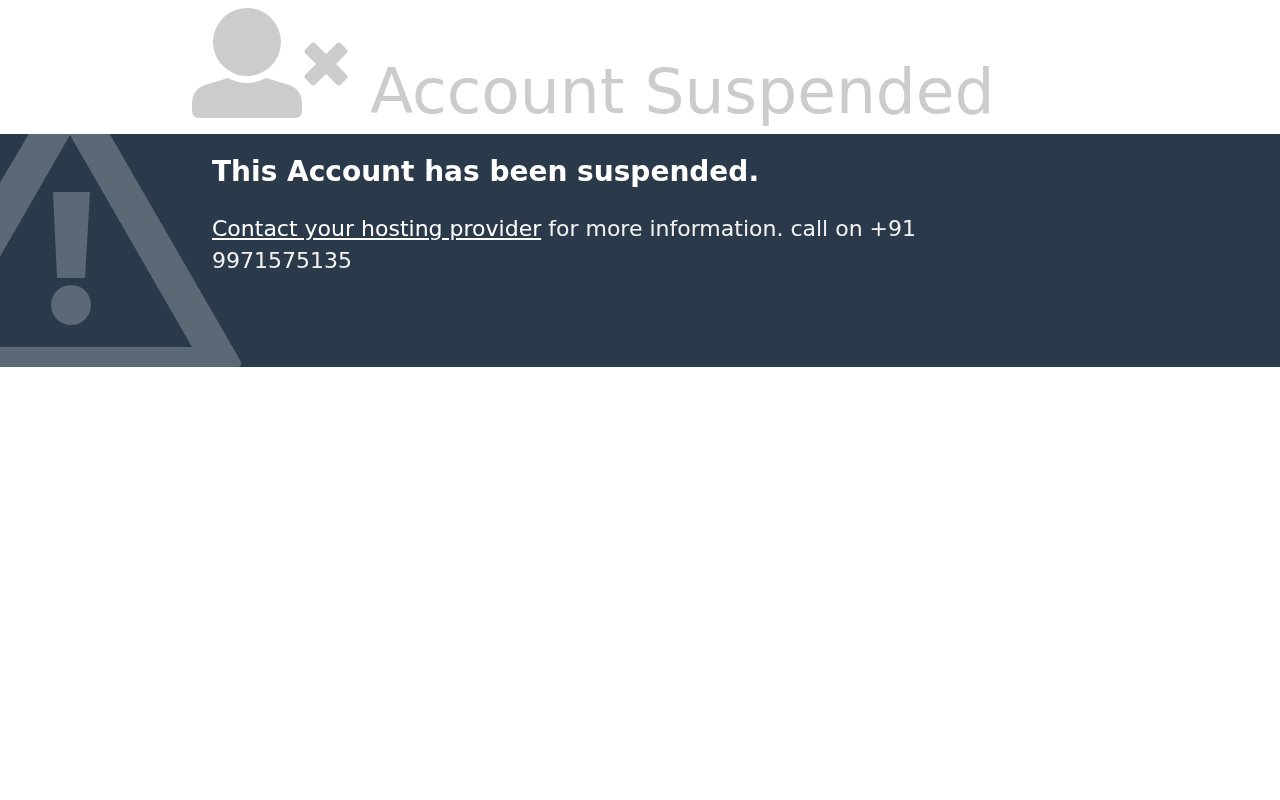 This screenshot has width=1280, height=800. What do you see at coordinates (377, 229) in the screenshot?
I see `contact-link: Contact your hosting provider` at bounding box center [377, 229].